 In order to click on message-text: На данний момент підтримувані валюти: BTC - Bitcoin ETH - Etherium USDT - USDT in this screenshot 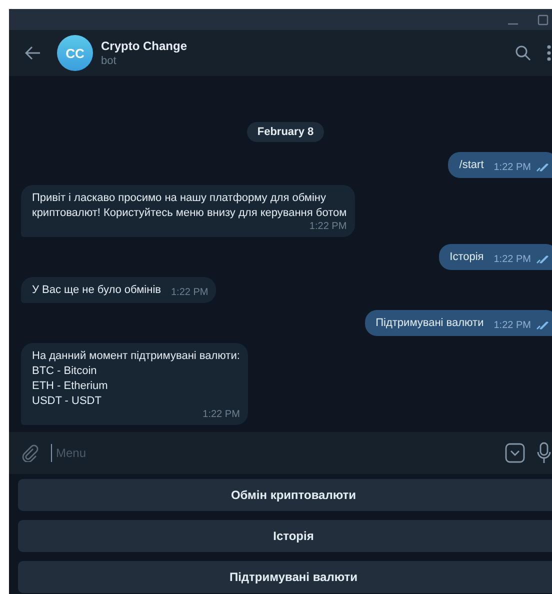, I will do `click(136, 379)`.